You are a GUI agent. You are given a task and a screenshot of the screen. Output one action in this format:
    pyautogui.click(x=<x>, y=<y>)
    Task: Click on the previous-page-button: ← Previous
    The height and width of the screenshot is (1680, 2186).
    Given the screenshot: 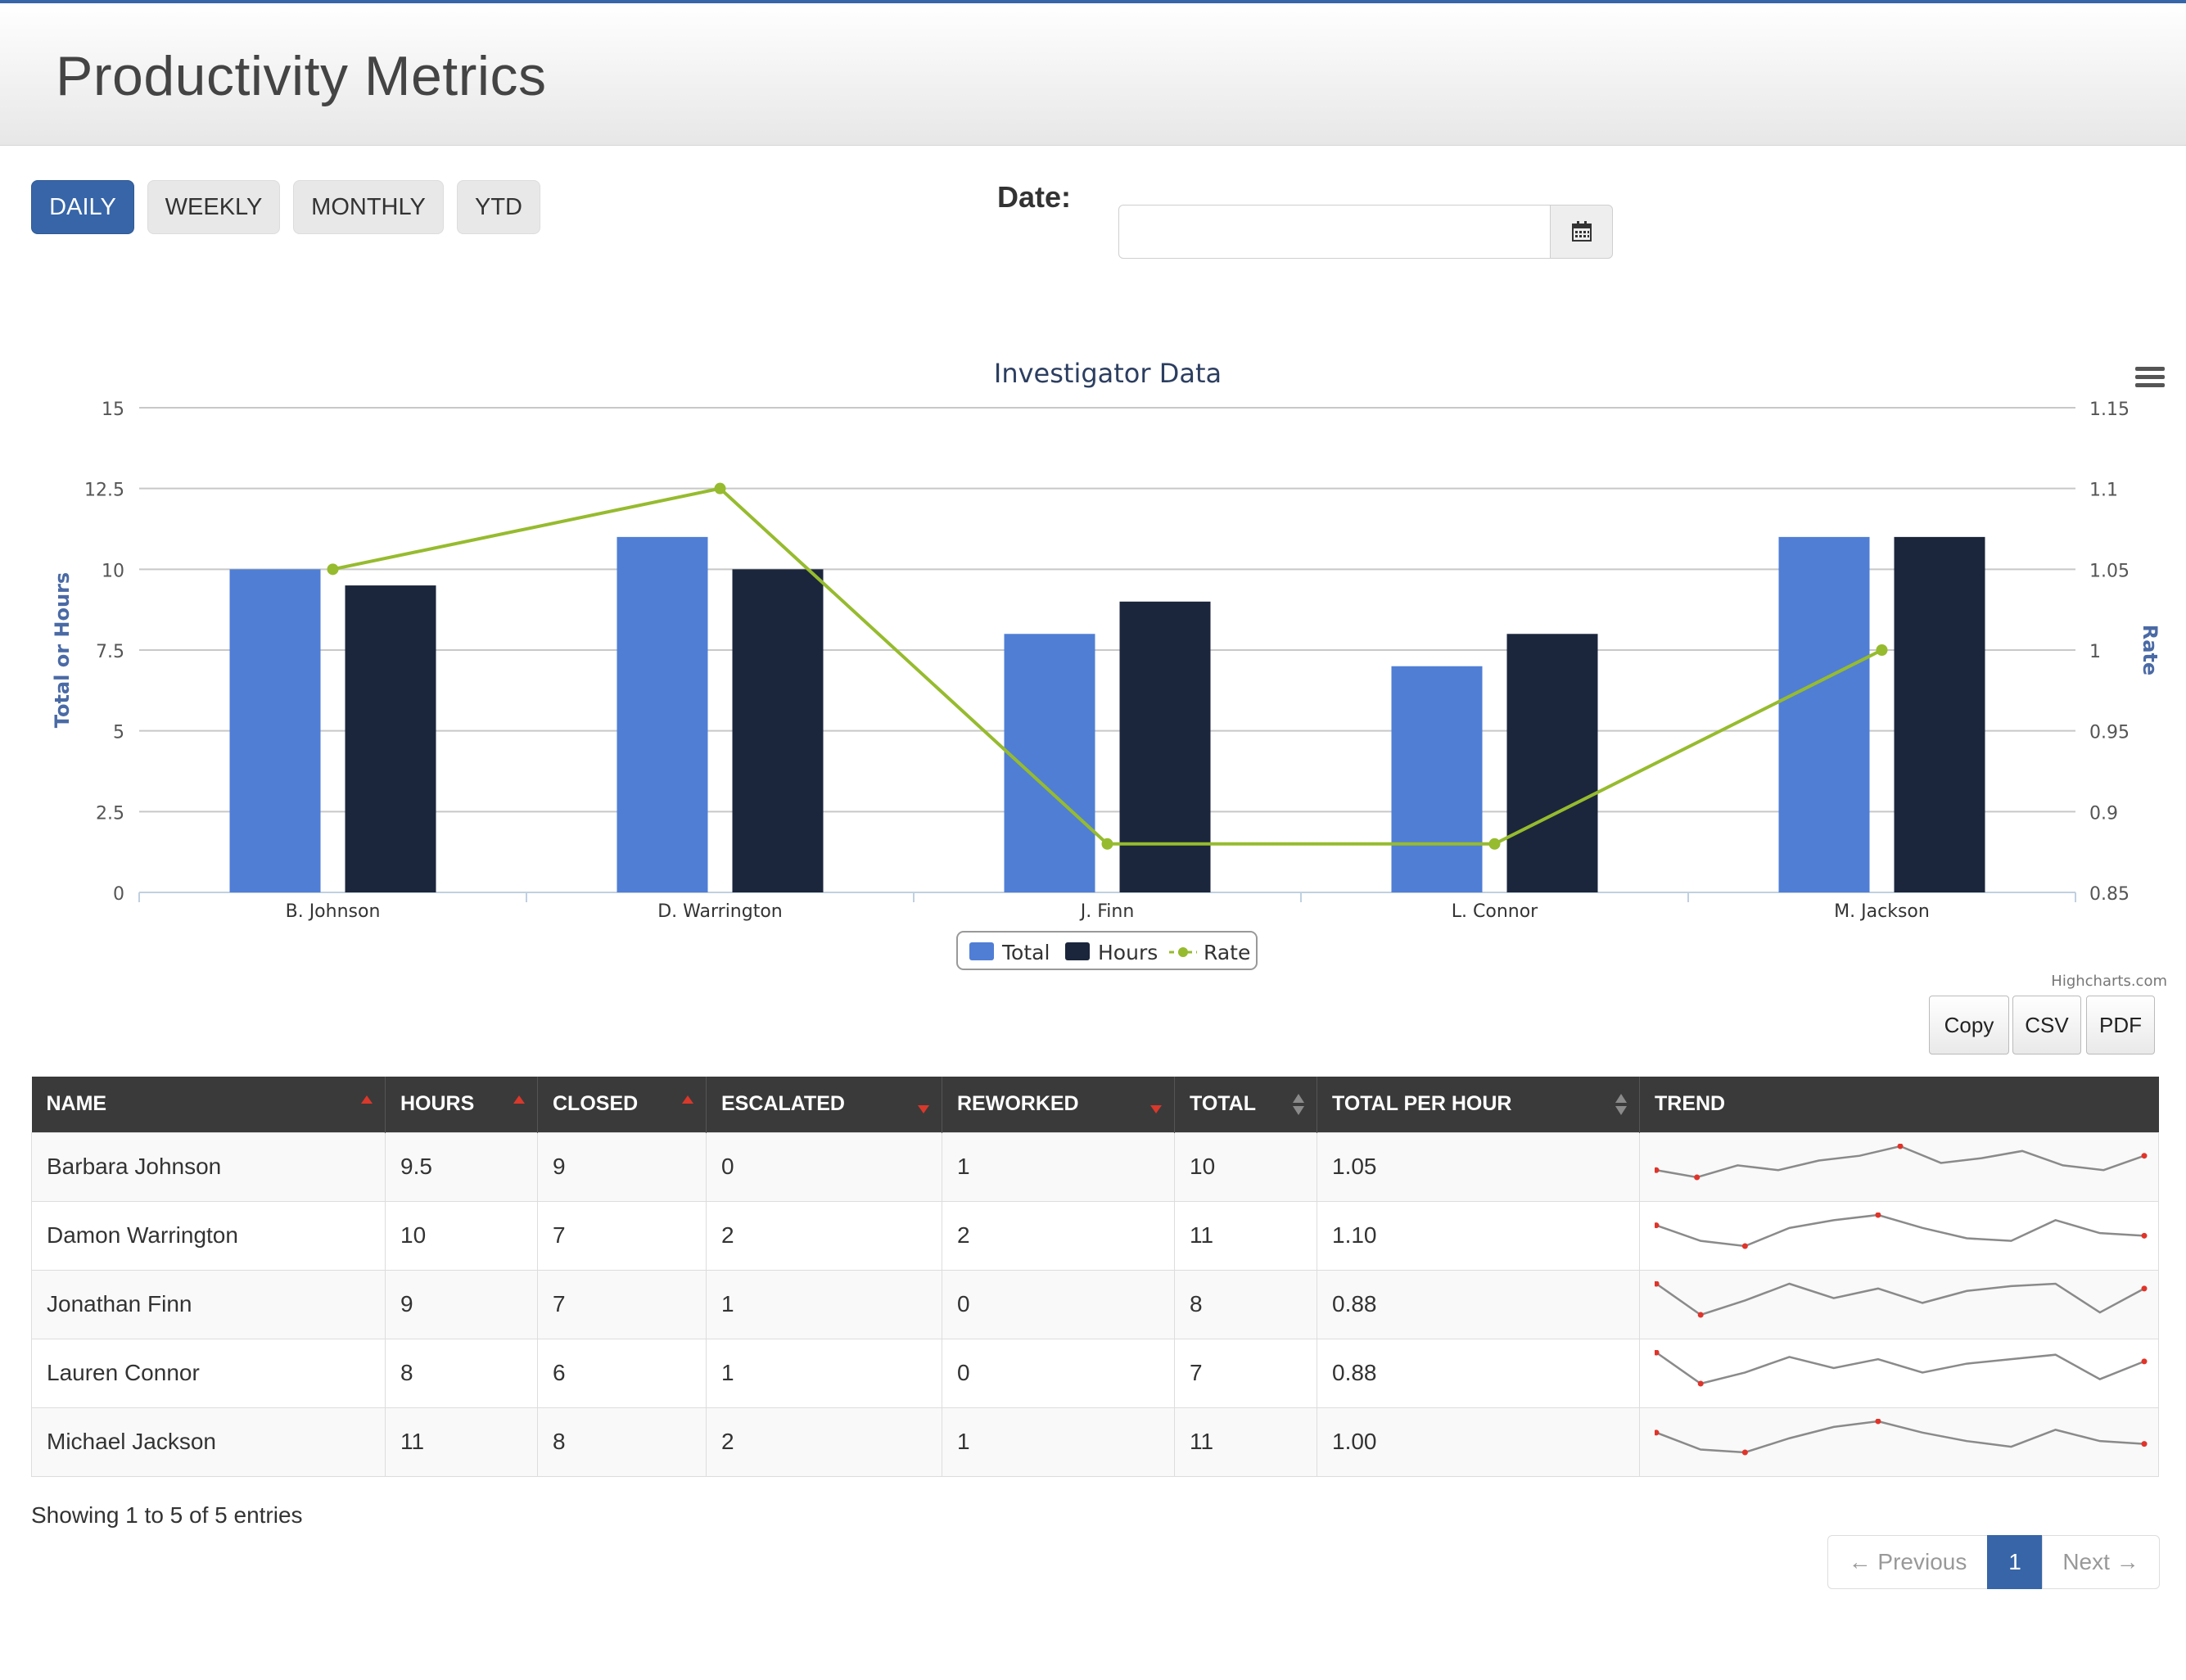 What is the action you would take?
    pyautogui.click(x=1907, y=1562)
    